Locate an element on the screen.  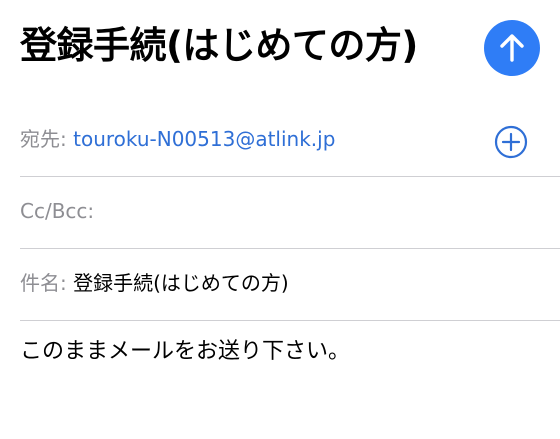
message-body: このままメールをお送り下さい。 is located at coordinates (285, 352).